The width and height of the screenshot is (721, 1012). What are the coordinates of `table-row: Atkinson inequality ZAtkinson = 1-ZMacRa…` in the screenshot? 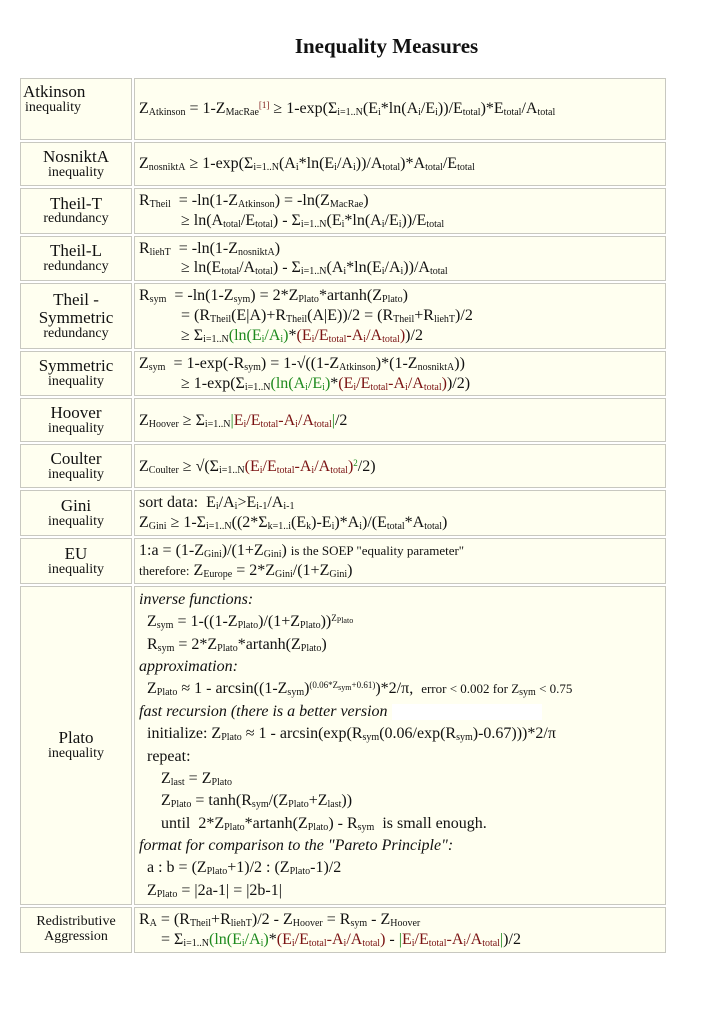 It's located at (343, 109).